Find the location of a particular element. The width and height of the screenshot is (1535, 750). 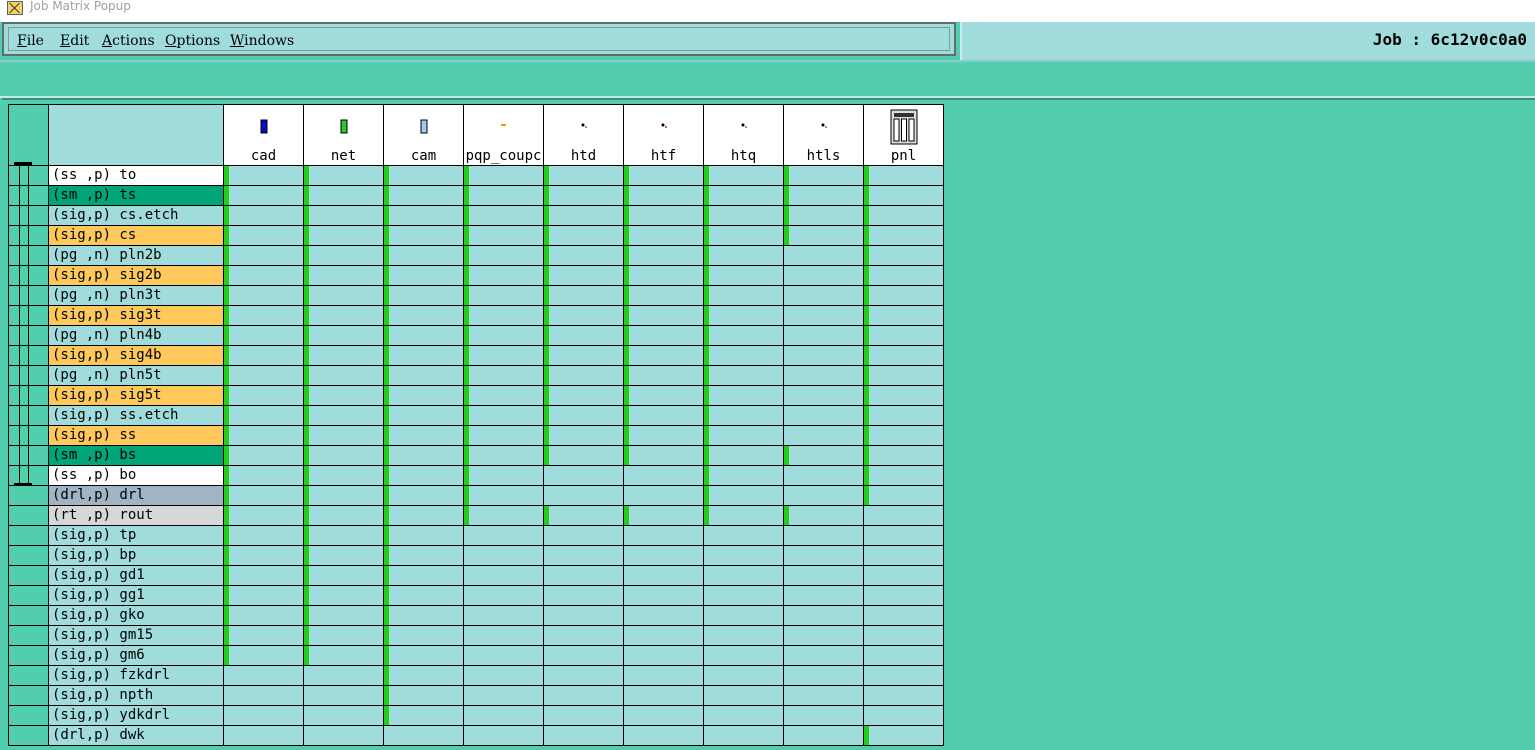

layer-name-22: (sig,p) gko is located at coordinates (136, 615).